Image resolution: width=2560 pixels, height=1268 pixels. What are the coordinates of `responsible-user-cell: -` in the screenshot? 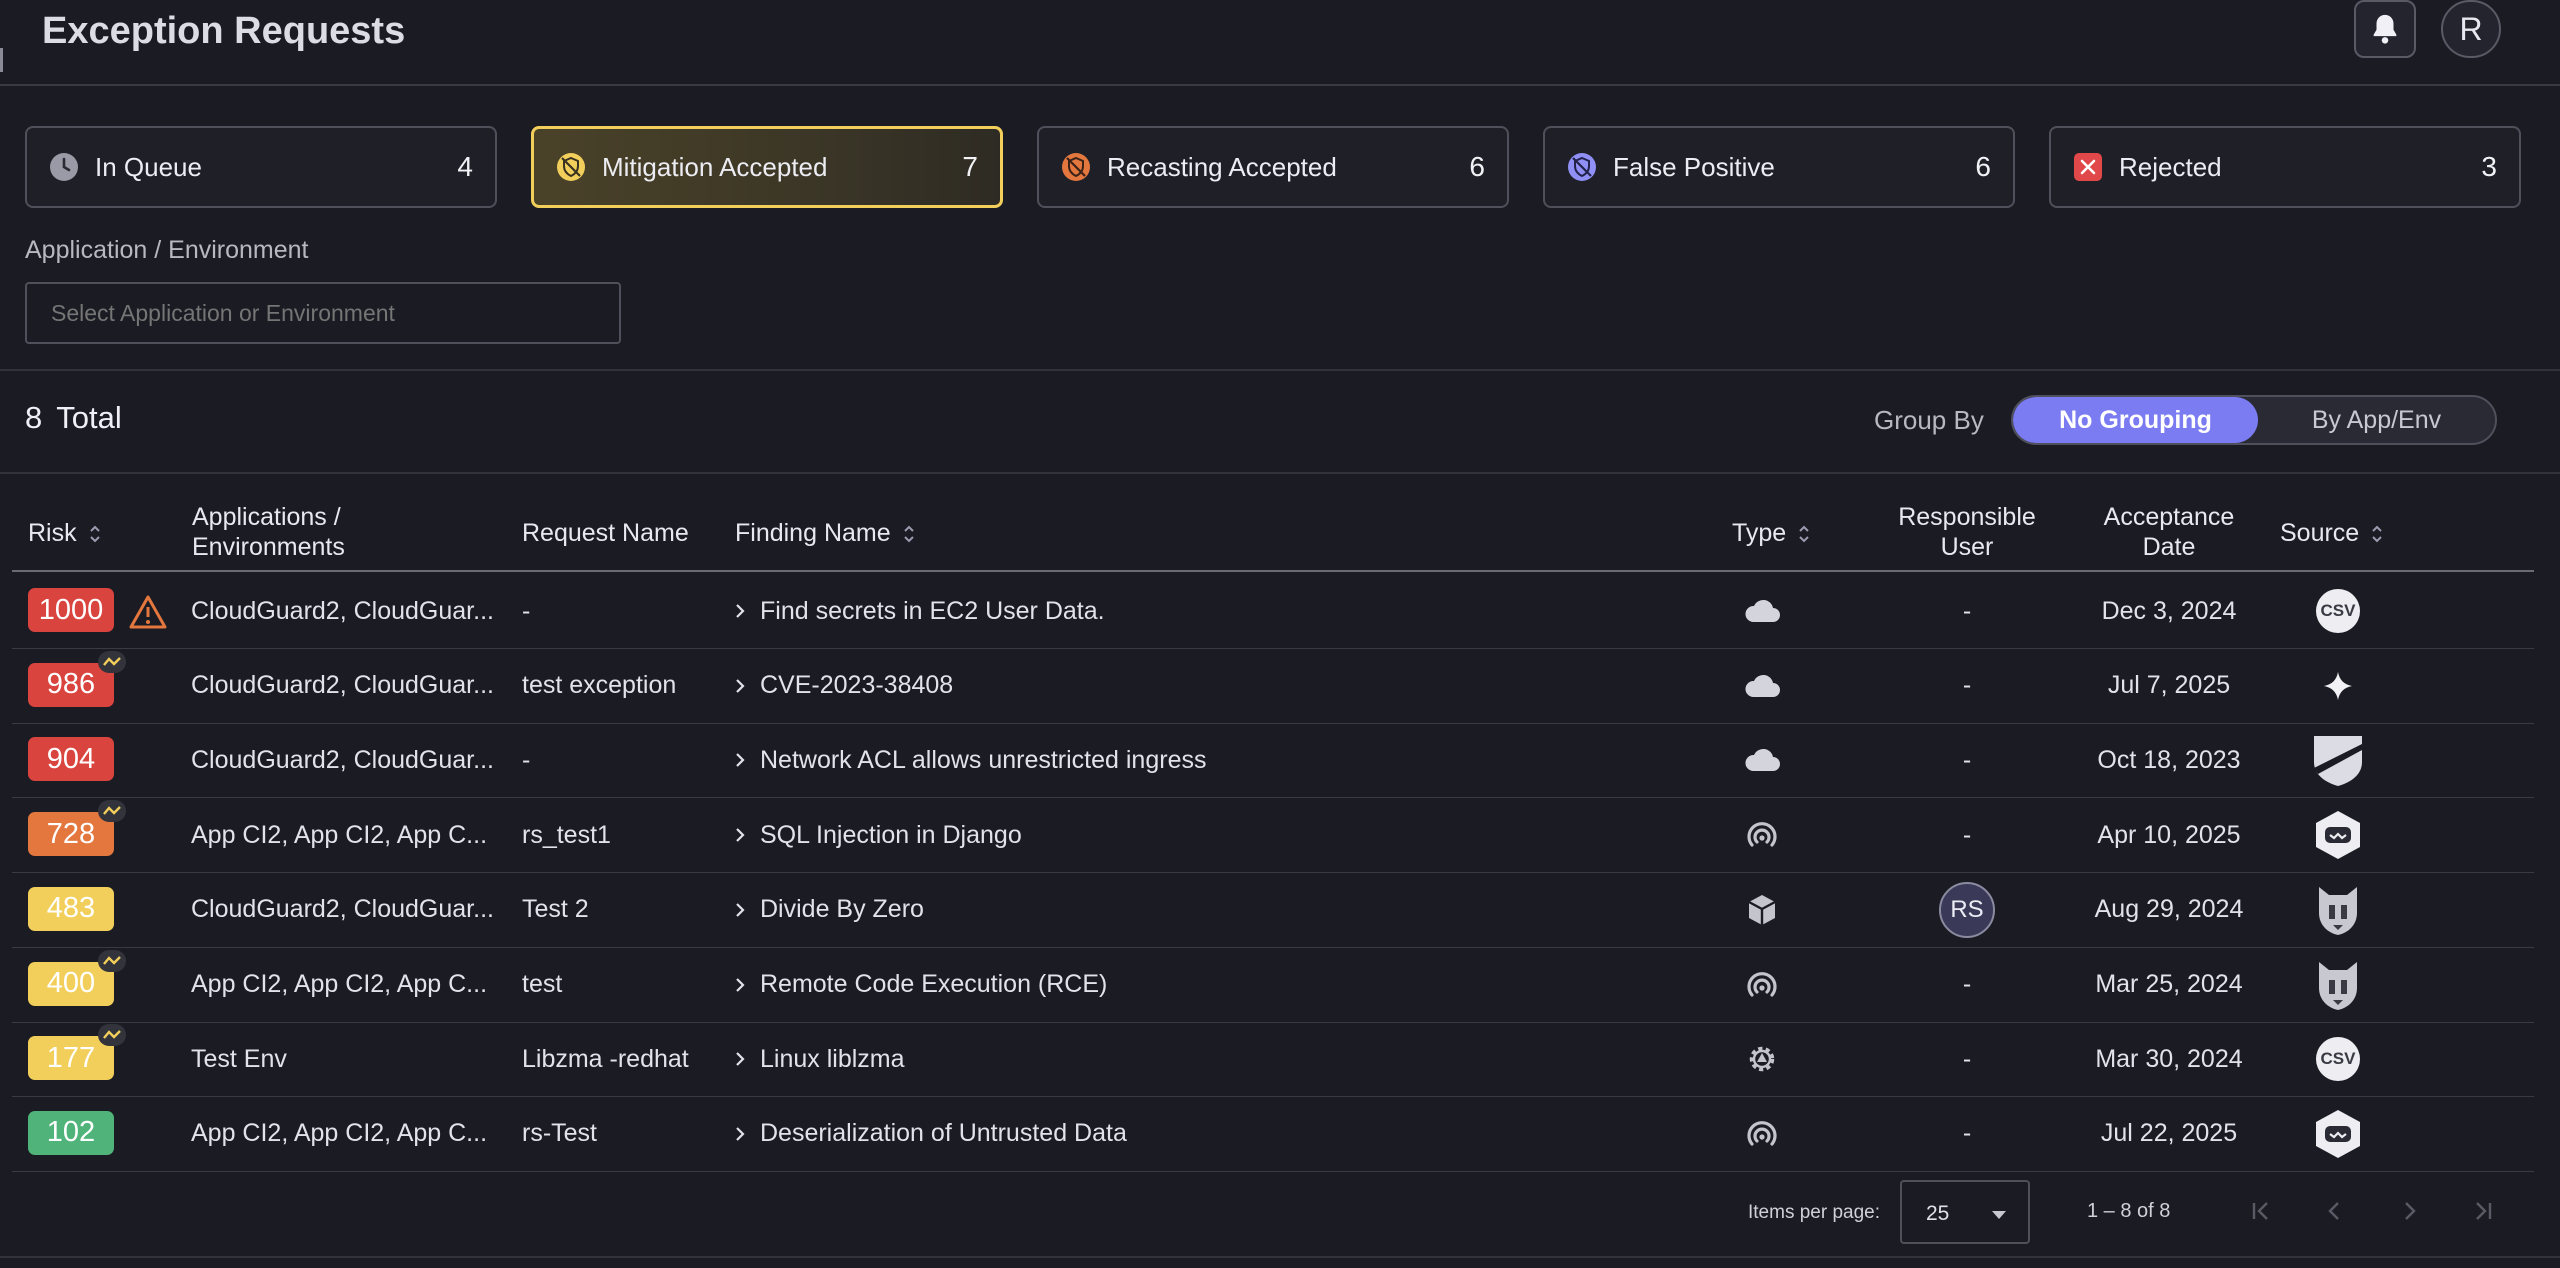 It's located at (1967, 1133).